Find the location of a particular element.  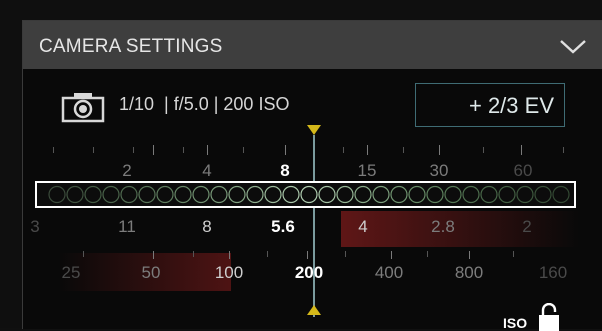

aperture-label: 4 is located at coordinates (363, 226).